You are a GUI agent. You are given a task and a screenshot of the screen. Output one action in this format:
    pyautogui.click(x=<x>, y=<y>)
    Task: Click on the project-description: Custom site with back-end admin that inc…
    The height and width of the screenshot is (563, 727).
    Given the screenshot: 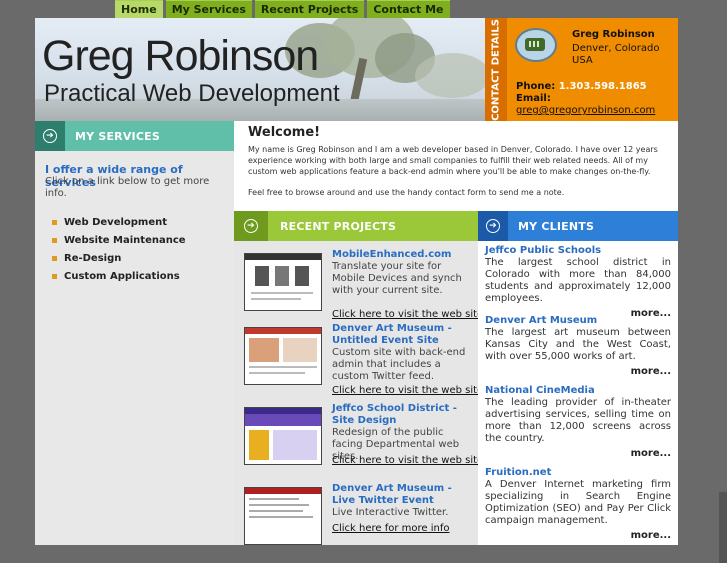 What is the action you would take?
    pyautogui.click(x=399, y=364)
    